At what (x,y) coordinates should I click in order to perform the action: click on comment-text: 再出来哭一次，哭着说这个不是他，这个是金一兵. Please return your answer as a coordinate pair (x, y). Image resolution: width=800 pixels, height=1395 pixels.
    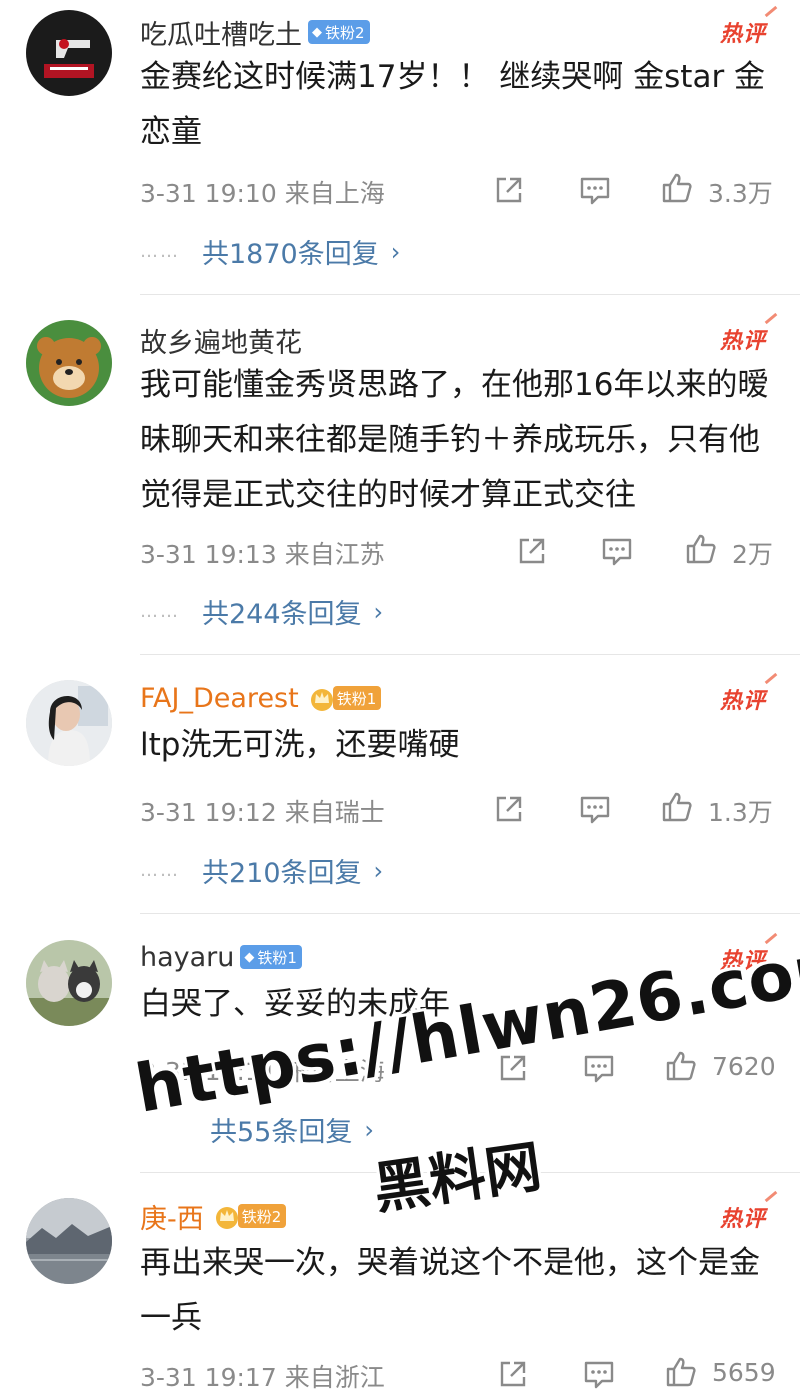
    Looking at the image, I should click on (450, 1290).